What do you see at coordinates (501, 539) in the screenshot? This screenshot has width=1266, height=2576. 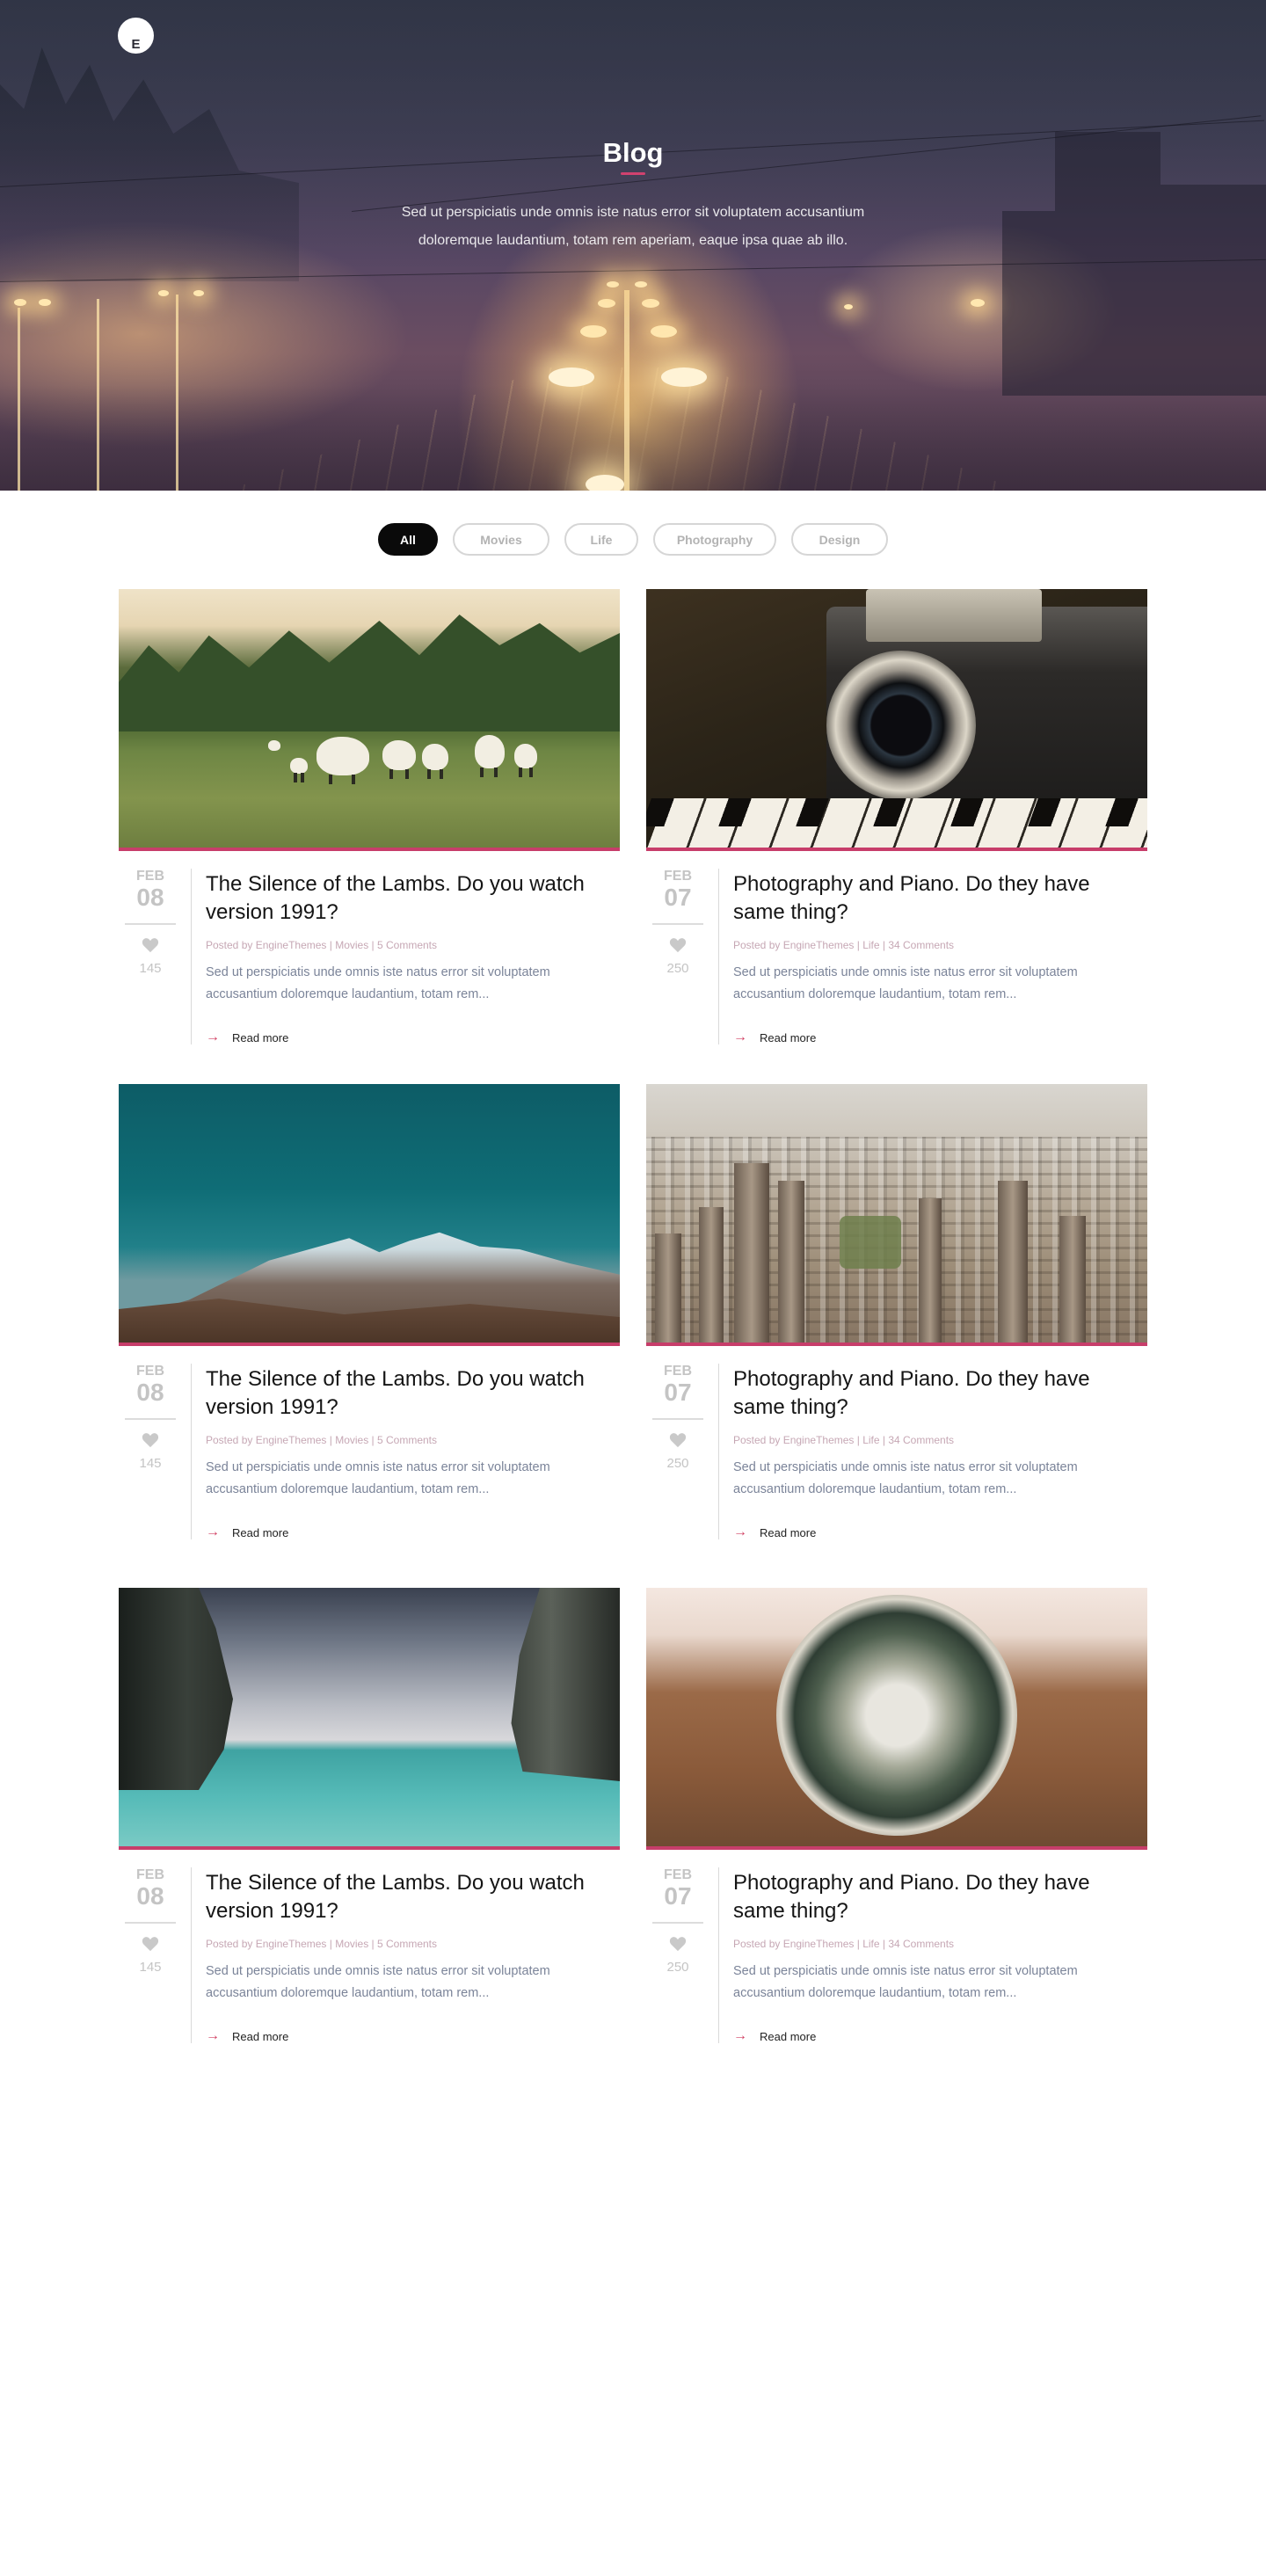 I see `filter-movies: Movies` at bounding box center [501, 539].